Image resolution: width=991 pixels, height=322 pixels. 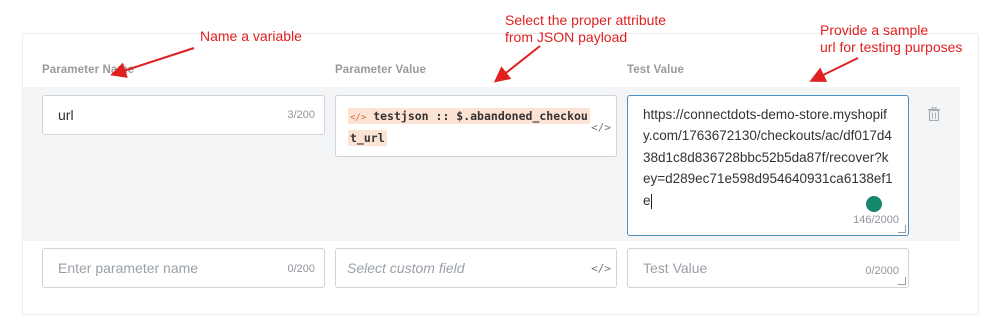 I want to click on parameter-name-counter: 3/200, so click(x=301, y=115).